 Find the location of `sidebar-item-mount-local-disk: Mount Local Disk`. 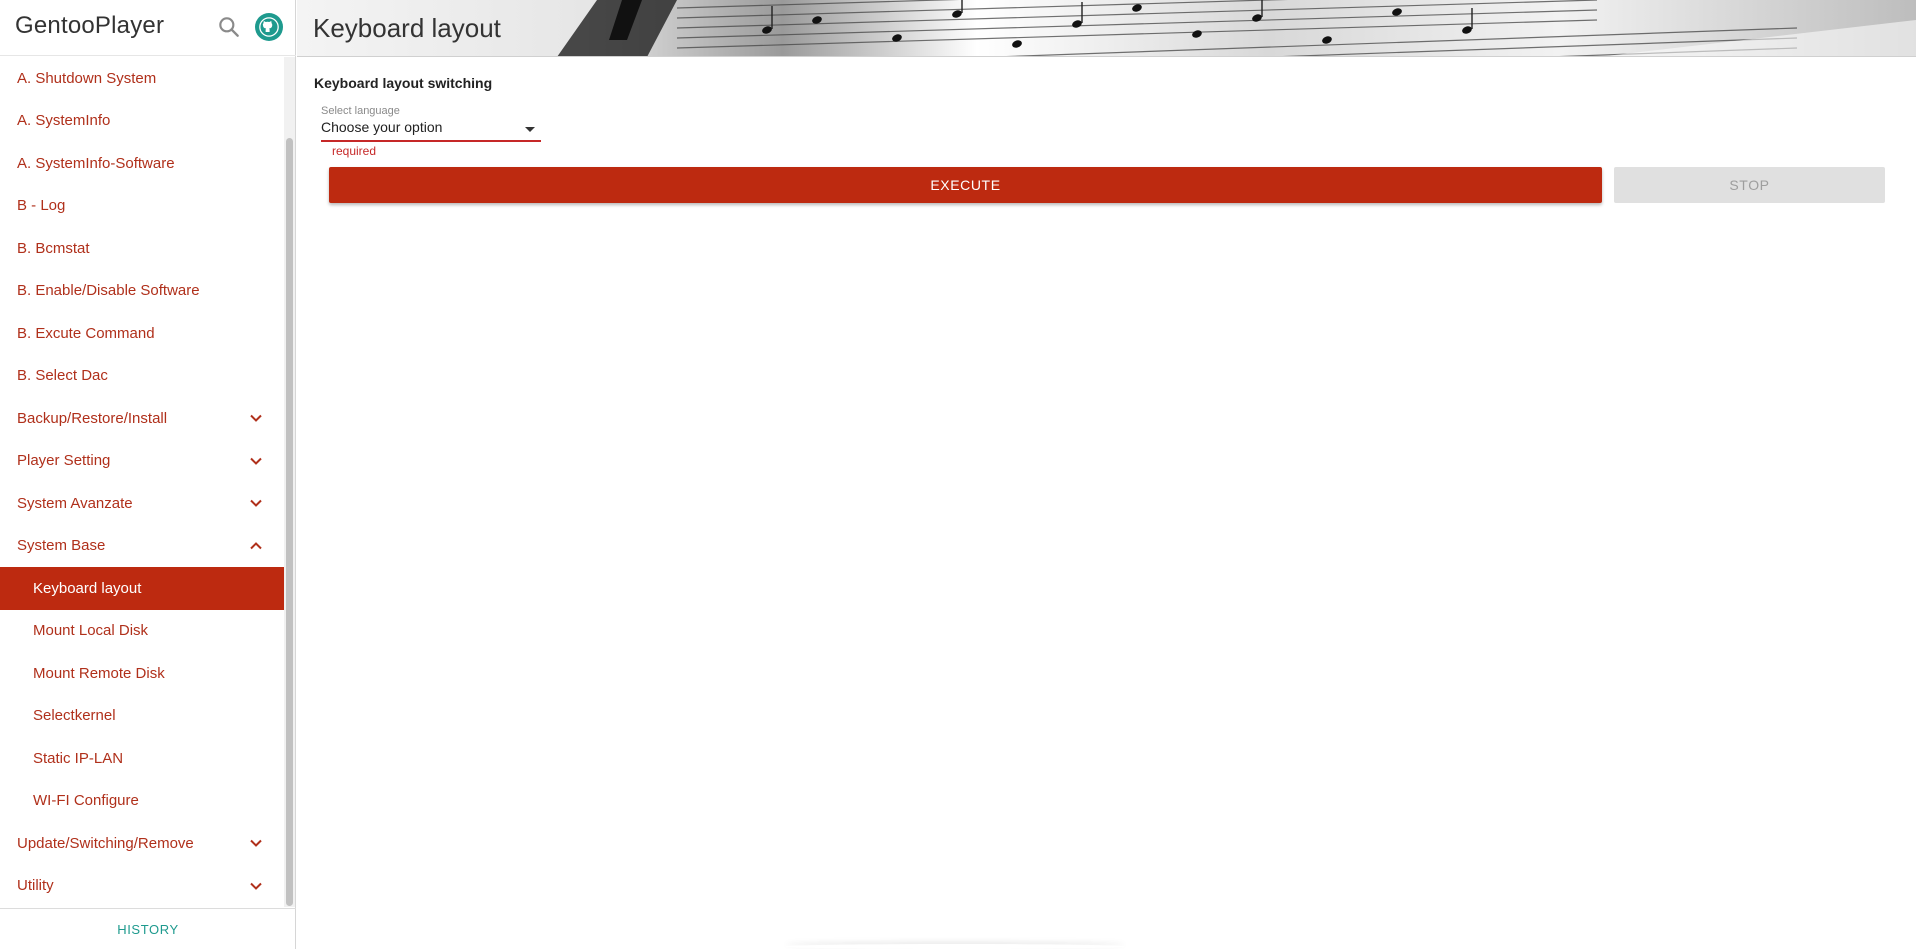

sidebar-item-mount-local-disk: Mount Local Disk is located at coordinates (142, 631).